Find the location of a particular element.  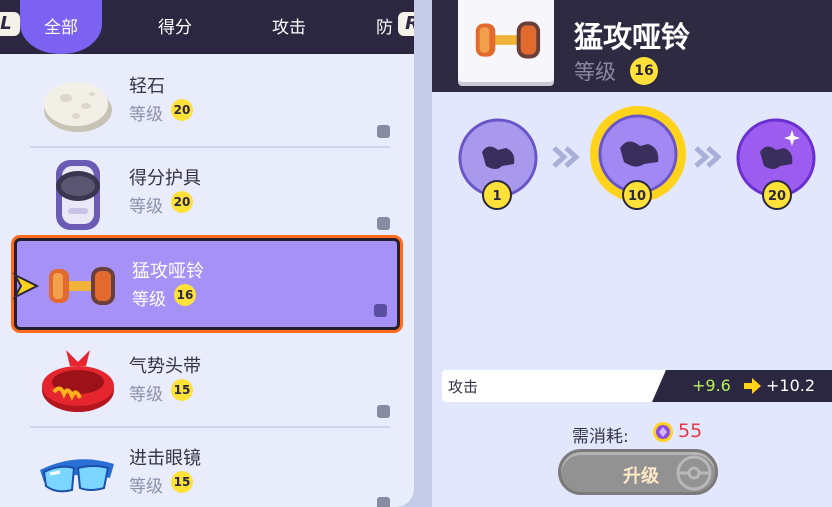

category-tab-bar: L 全部 得分 攻击 防 R is located at coordinates (207, 27).